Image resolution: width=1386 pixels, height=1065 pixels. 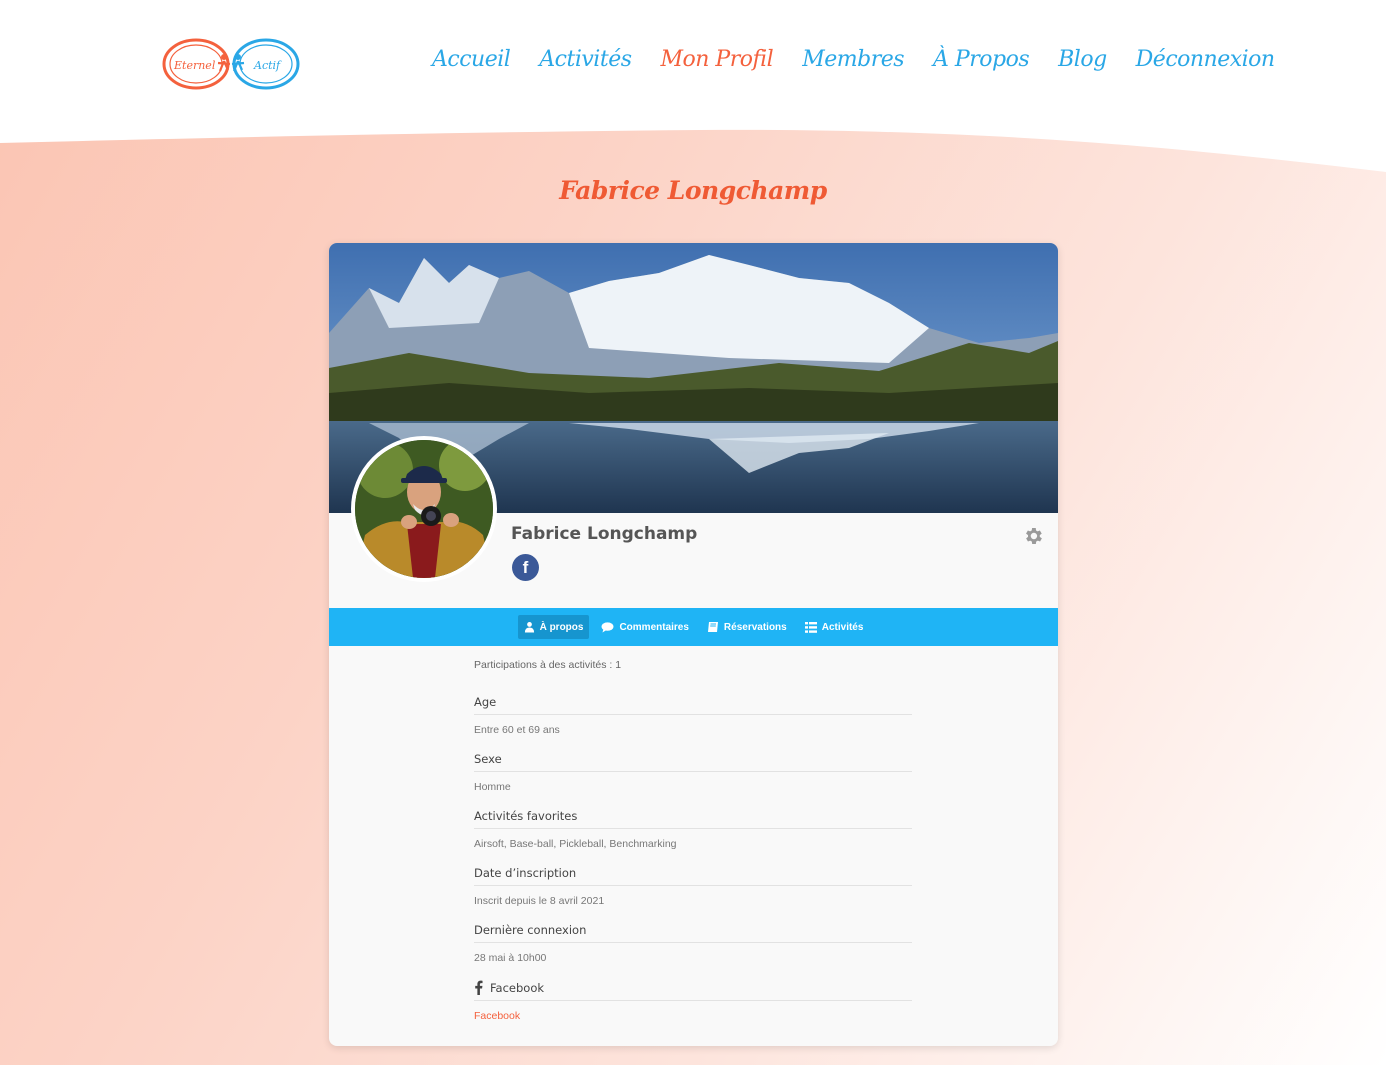 I want to click on nav-accueil: Accueil, so click(x=471, y=59).